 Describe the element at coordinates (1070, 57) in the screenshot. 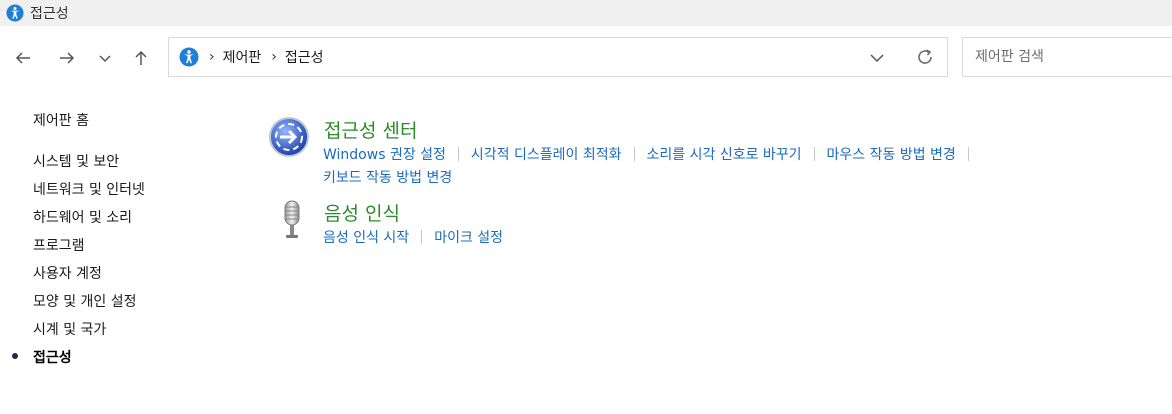

I see `search-input` at that location.